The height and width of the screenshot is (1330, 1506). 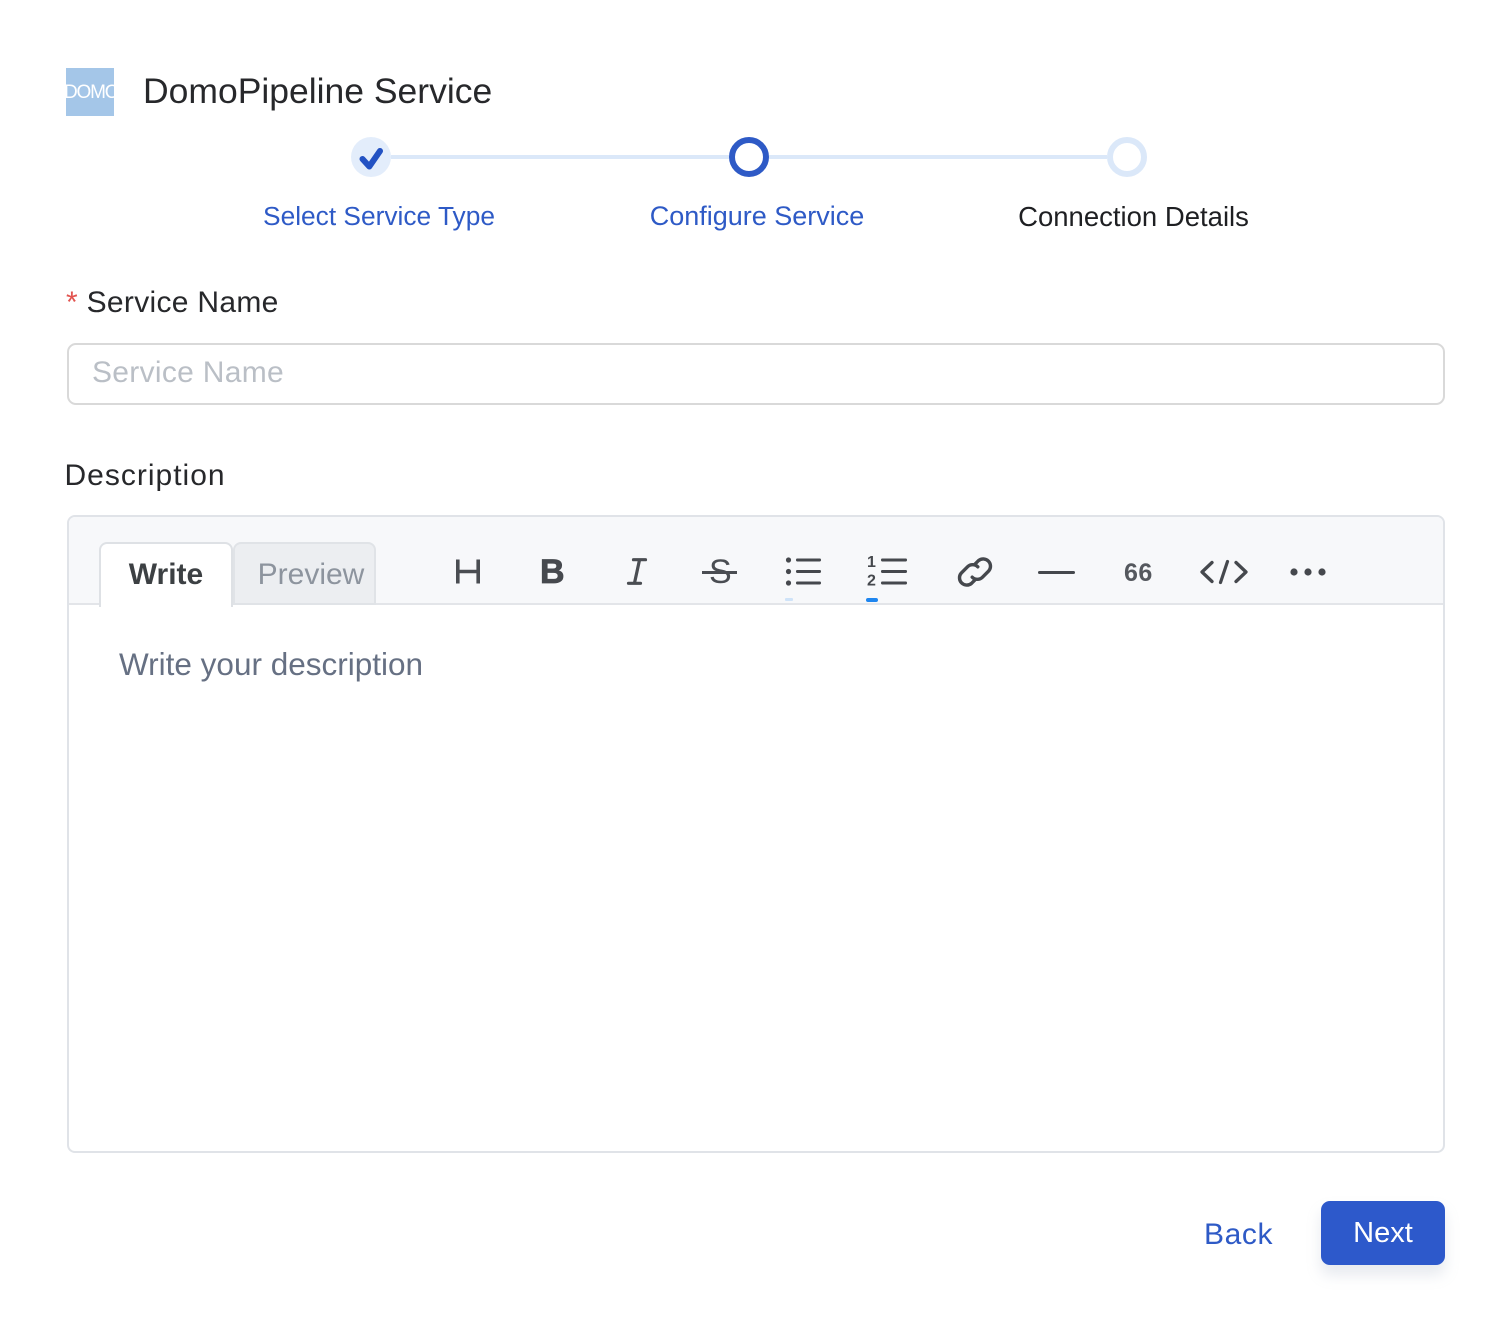 I want to click on svg-text: 1, so click(x=871, y=562).